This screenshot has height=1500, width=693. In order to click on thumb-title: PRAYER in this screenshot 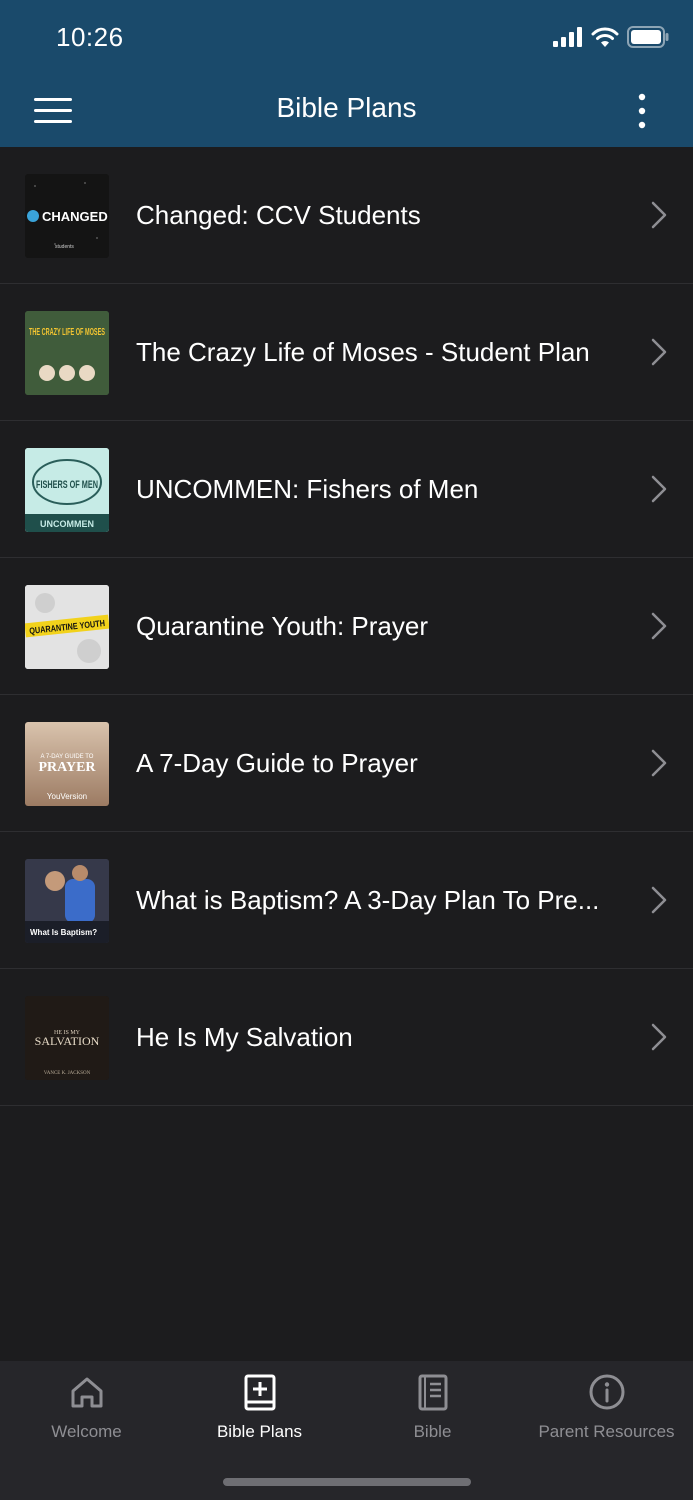, I will do `click(67, 767)`.